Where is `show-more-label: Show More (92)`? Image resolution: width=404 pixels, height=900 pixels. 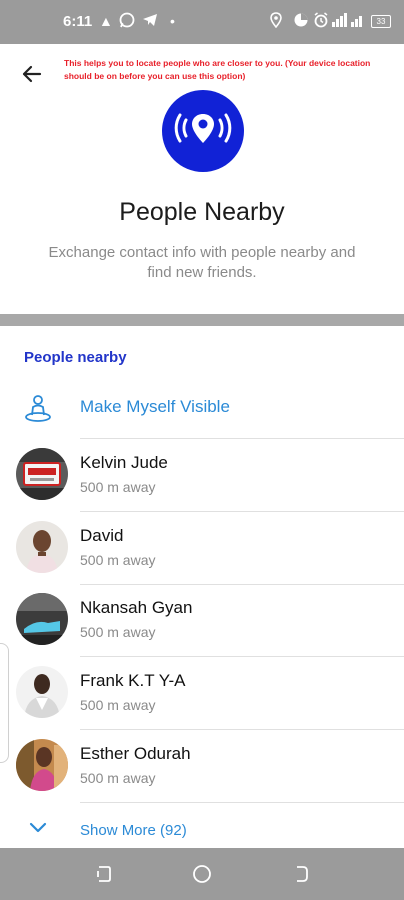
show-more-label: Show More (92) is located at coordinates (133, 830).